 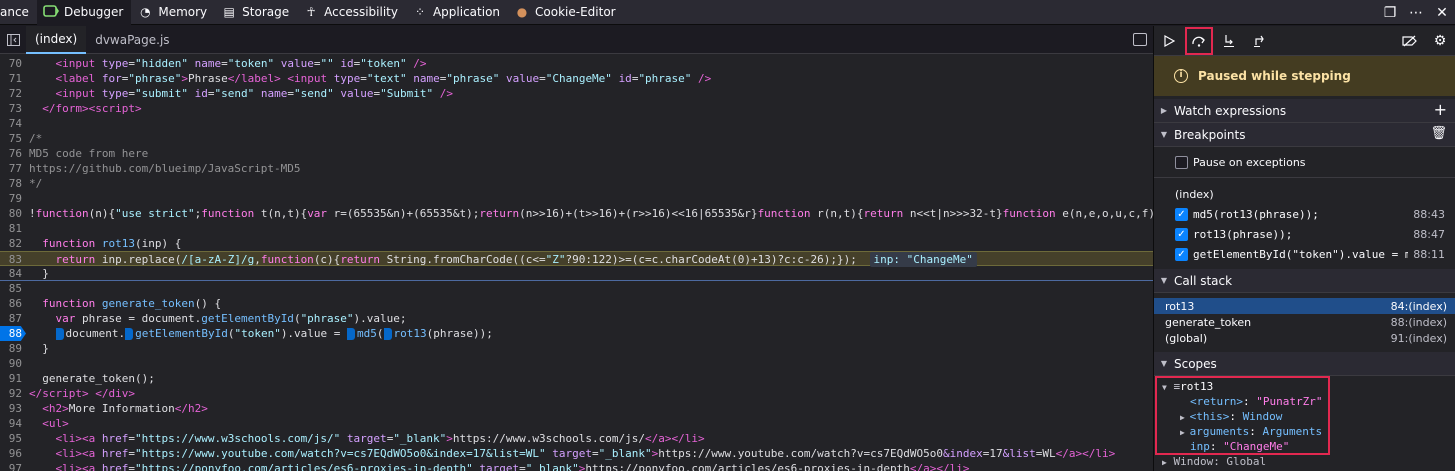 I want to click on line-number: 83, so click(x=13, y=259).